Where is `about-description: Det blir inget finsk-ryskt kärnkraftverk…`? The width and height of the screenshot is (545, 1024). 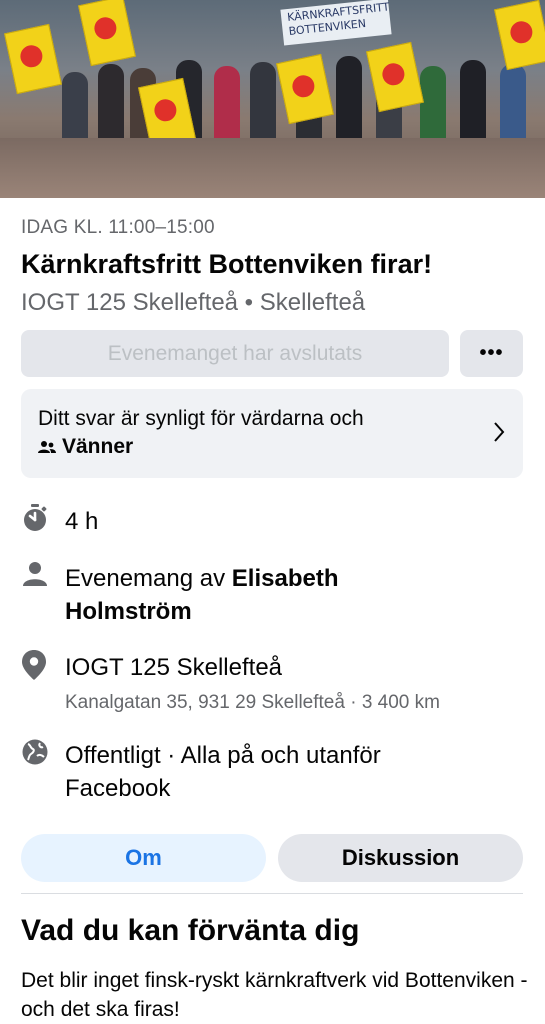
about-description: Det blir inget finsk-ryskt kärnkraftverk… is located at coordinates (274, 995).